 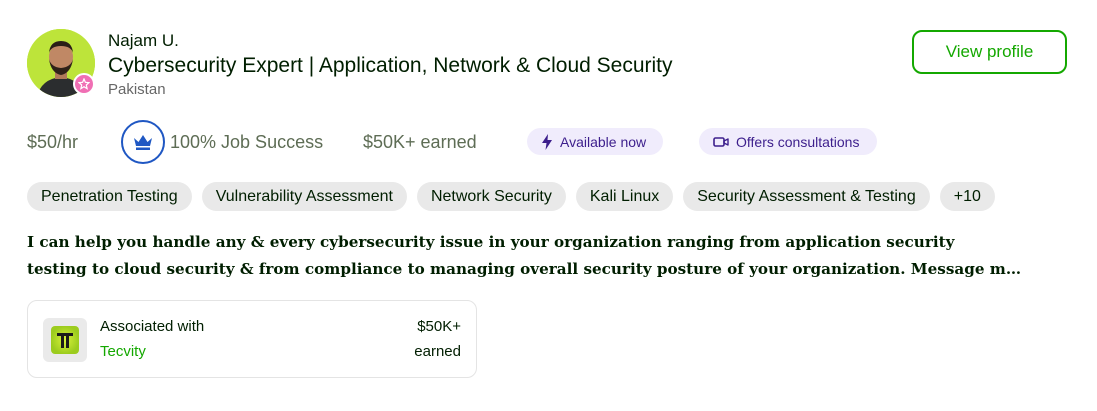 What do you see at coordinates (547, 141) in the screenshot?
I see `lightning-icon` at bounding box center [547, 141].